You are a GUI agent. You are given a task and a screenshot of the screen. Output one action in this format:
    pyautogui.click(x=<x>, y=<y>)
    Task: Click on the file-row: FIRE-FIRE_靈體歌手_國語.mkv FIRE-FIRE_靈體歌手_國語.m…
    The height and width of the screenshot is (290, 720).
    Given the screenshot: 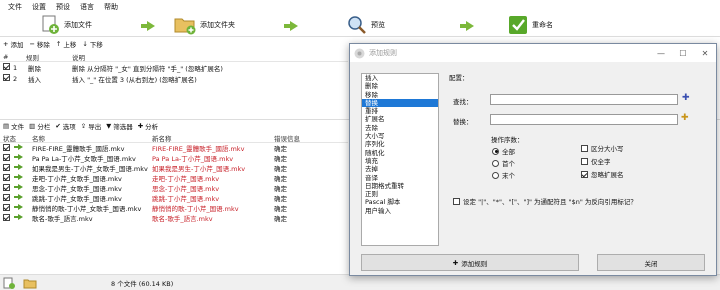 What is the action you would take?
    pyautogui.click(x=174, y=148)
    